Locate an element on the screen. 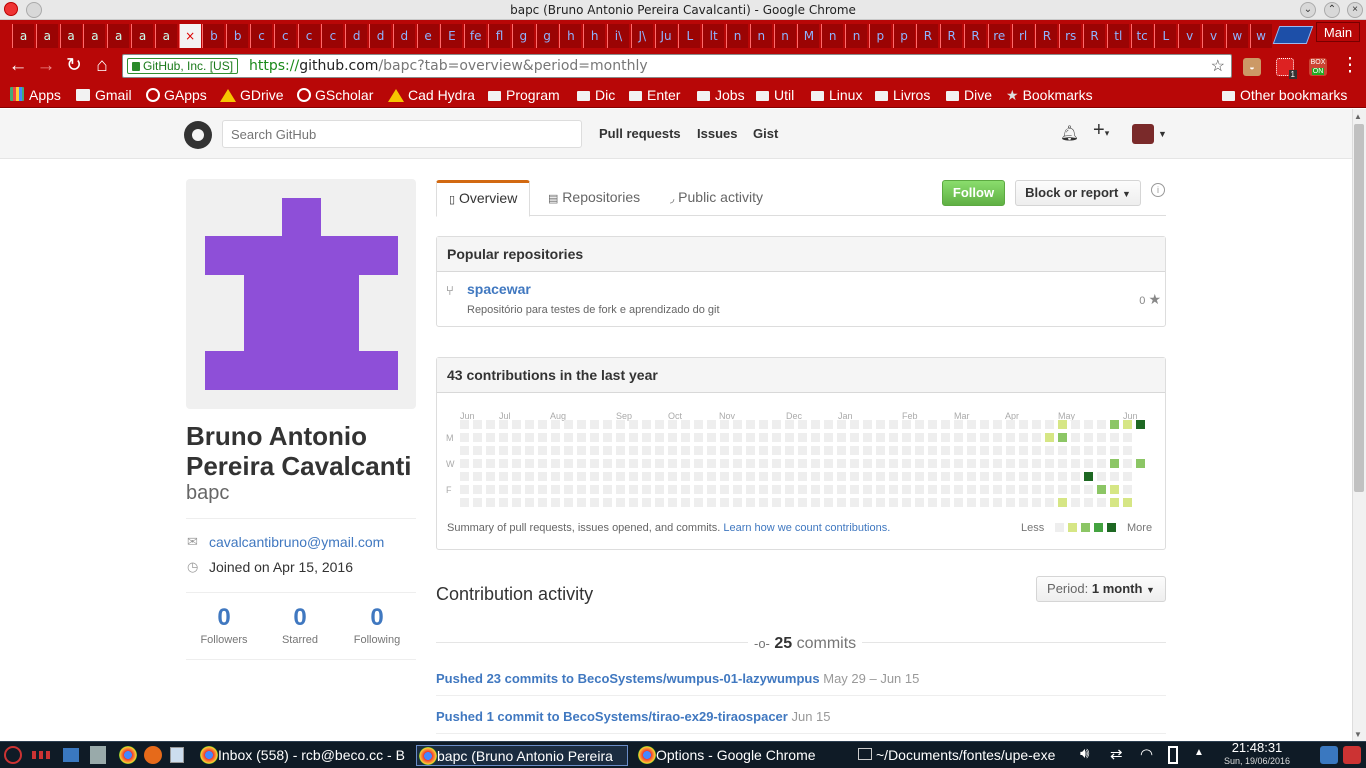 This screenshot has height=768, width=1366. browser-tab: × is located at coordinates (189, 36).